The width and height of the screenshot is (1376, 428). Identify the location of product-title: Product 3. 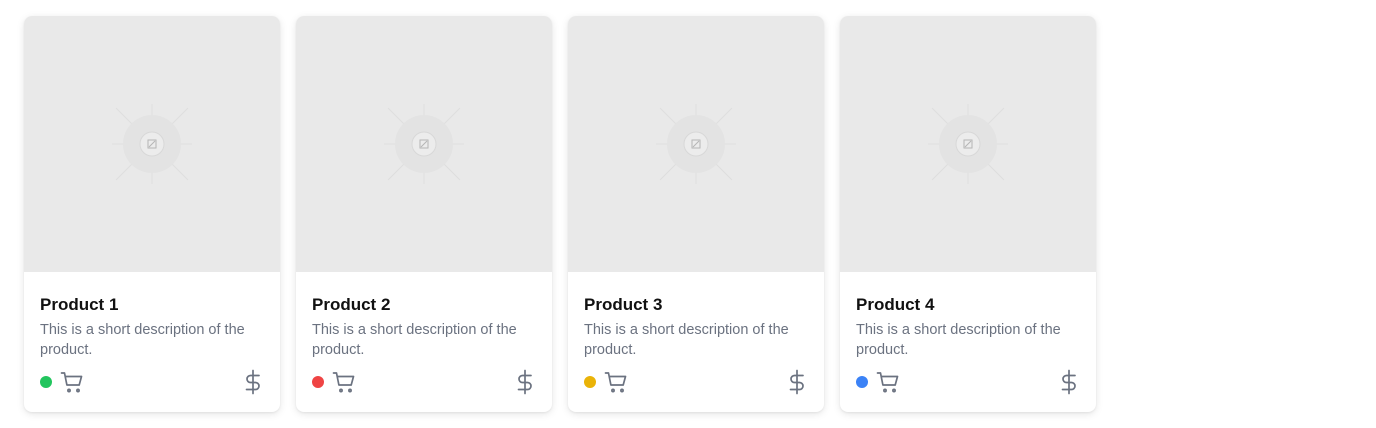
(623, 304).